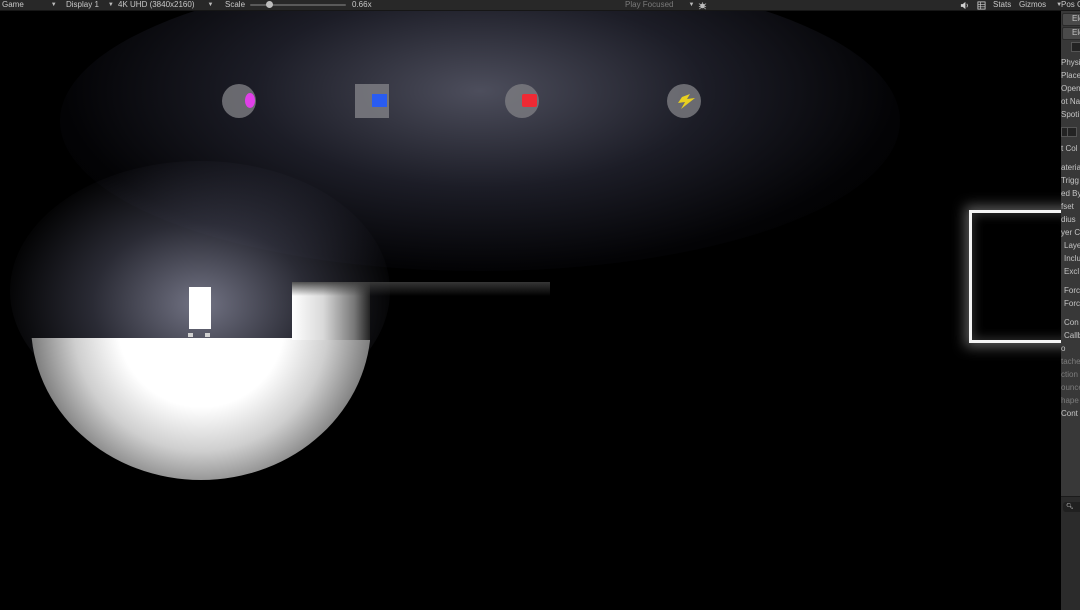 The image size is (1080, 610). I want to click on display-dropdown: Display 1 ▼, so click(90, 5).